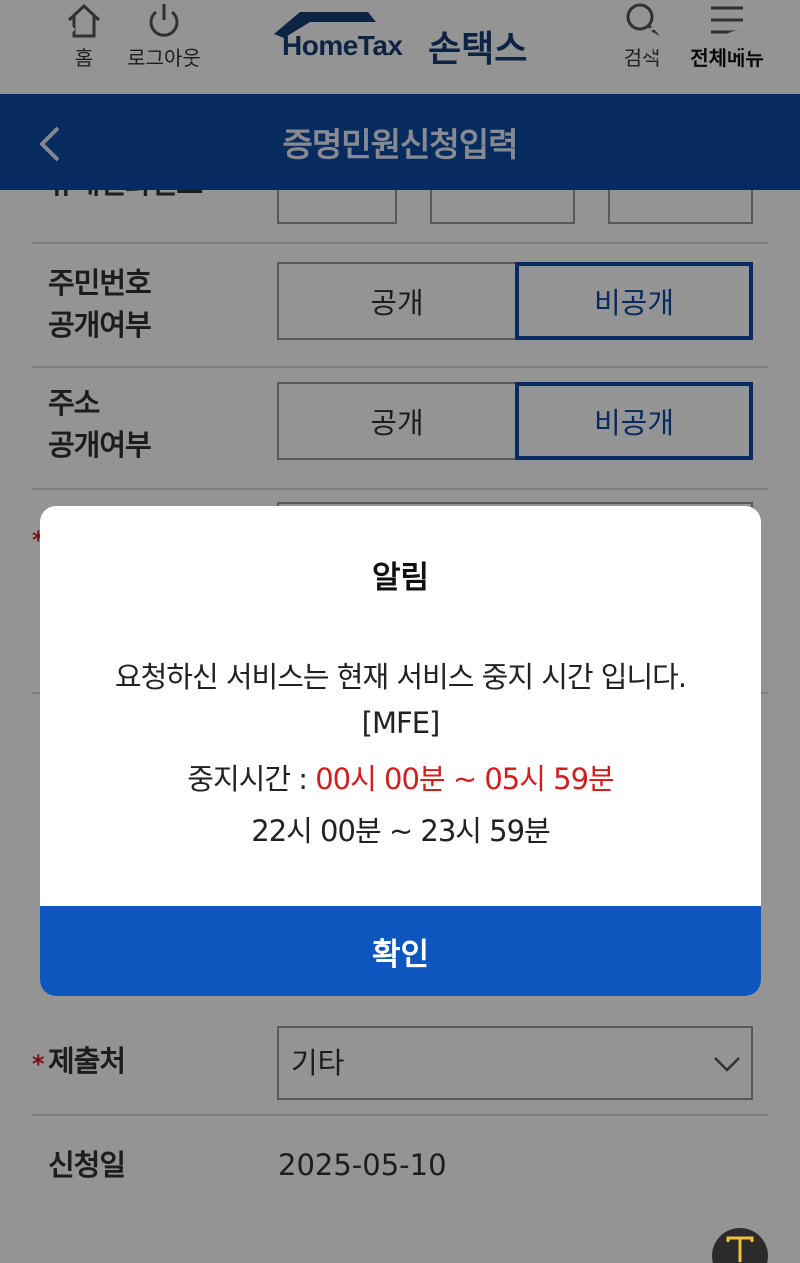 This screenshot has height=1263, width=800. Describe the element at coordinates (400, 677) in the screenshot. I see `dialog-message: 요청하신 서비스는 현재 서비스 중지 시간 입니다.` at that location.